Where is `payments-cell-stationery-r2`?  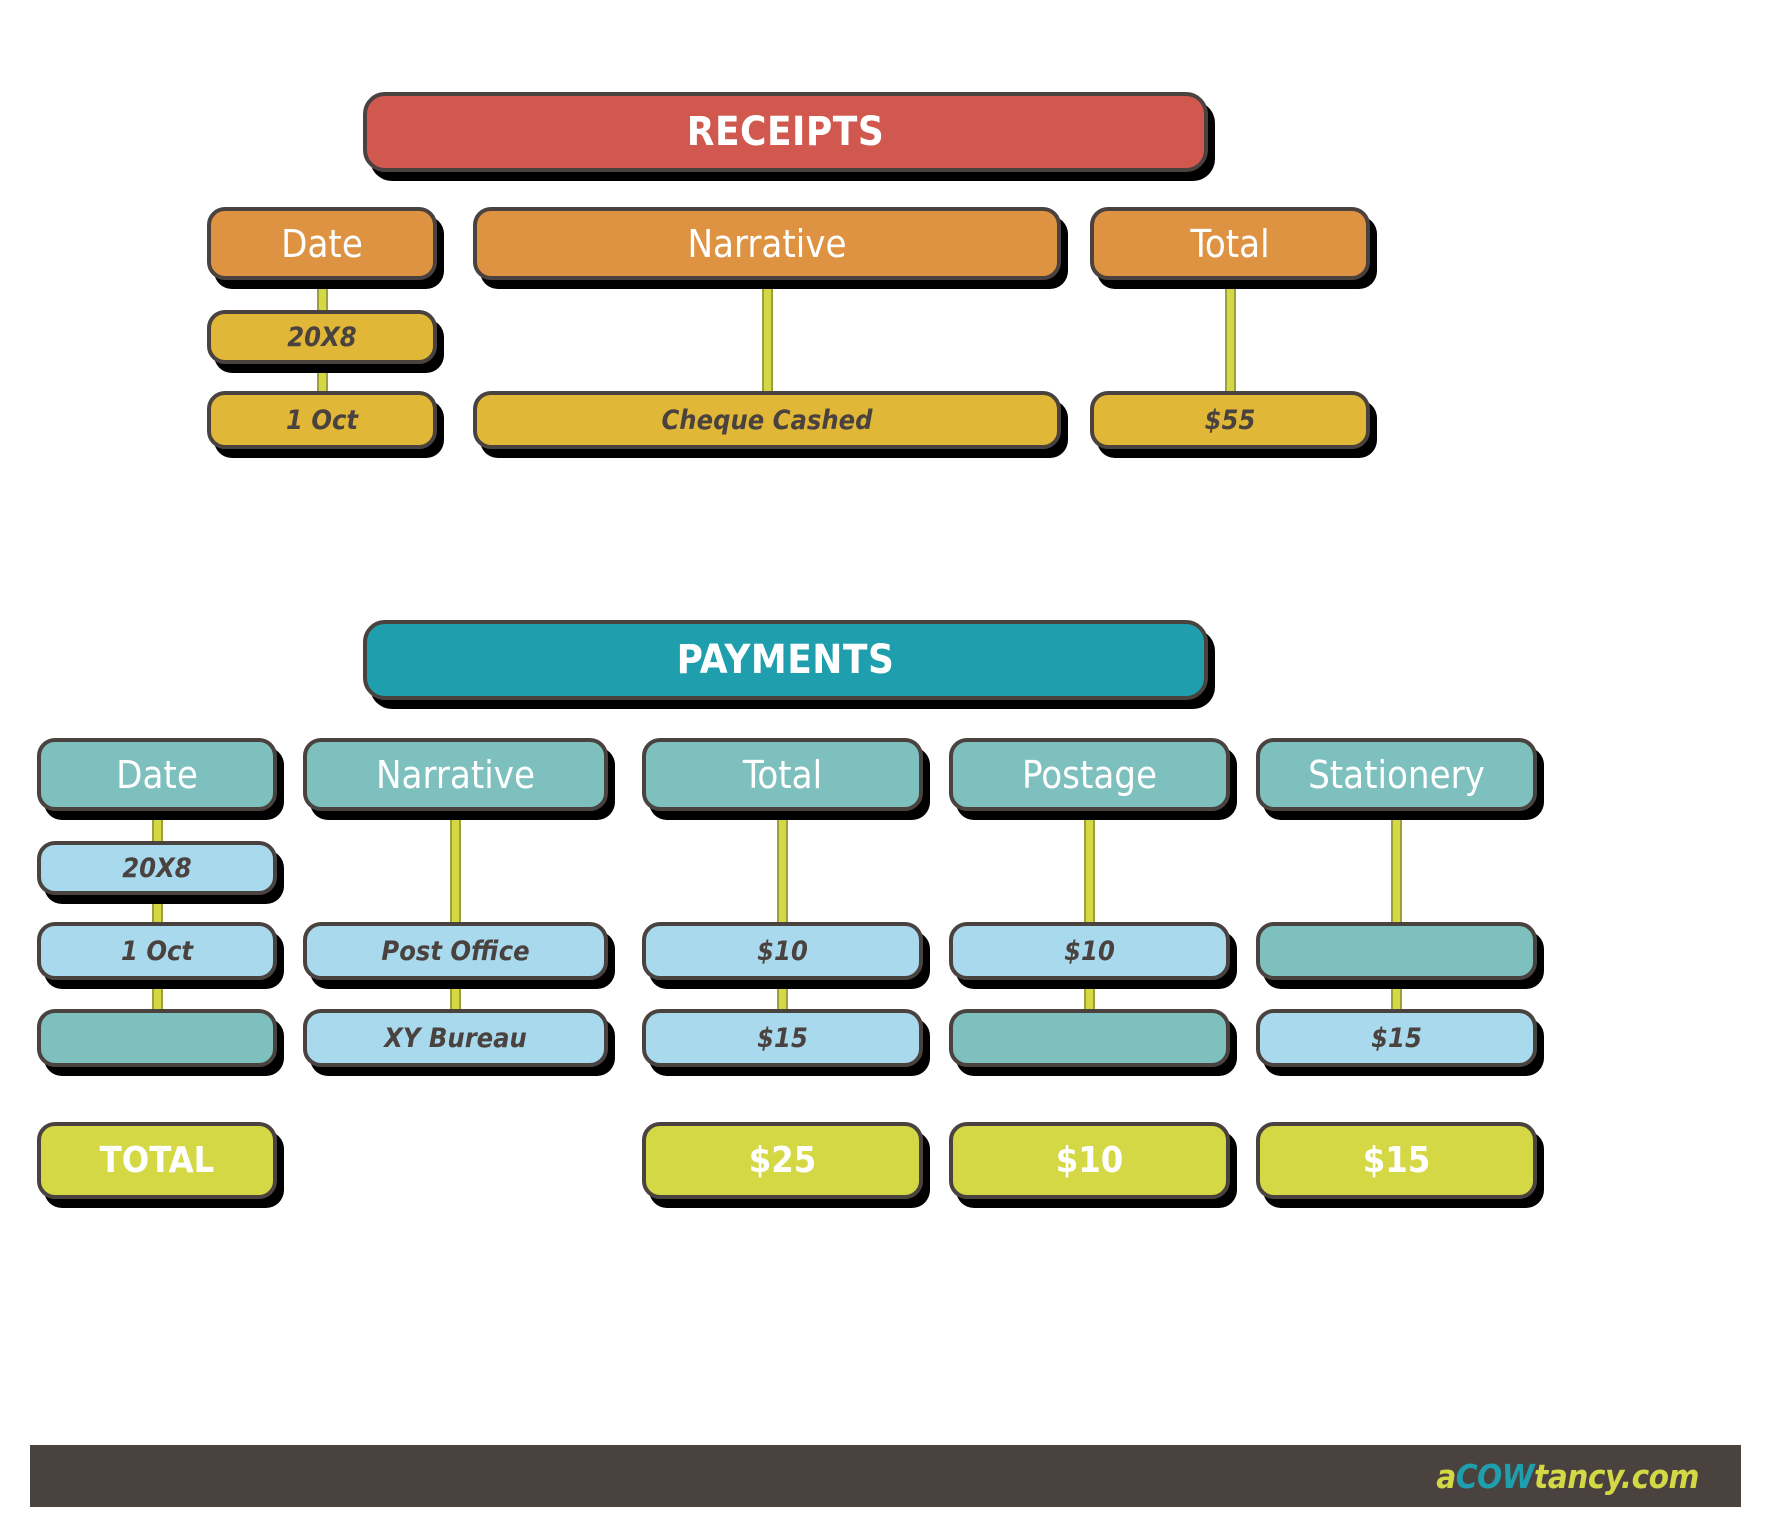
payments-cell-stationery-r2 is located at coordinates (1396, 951).